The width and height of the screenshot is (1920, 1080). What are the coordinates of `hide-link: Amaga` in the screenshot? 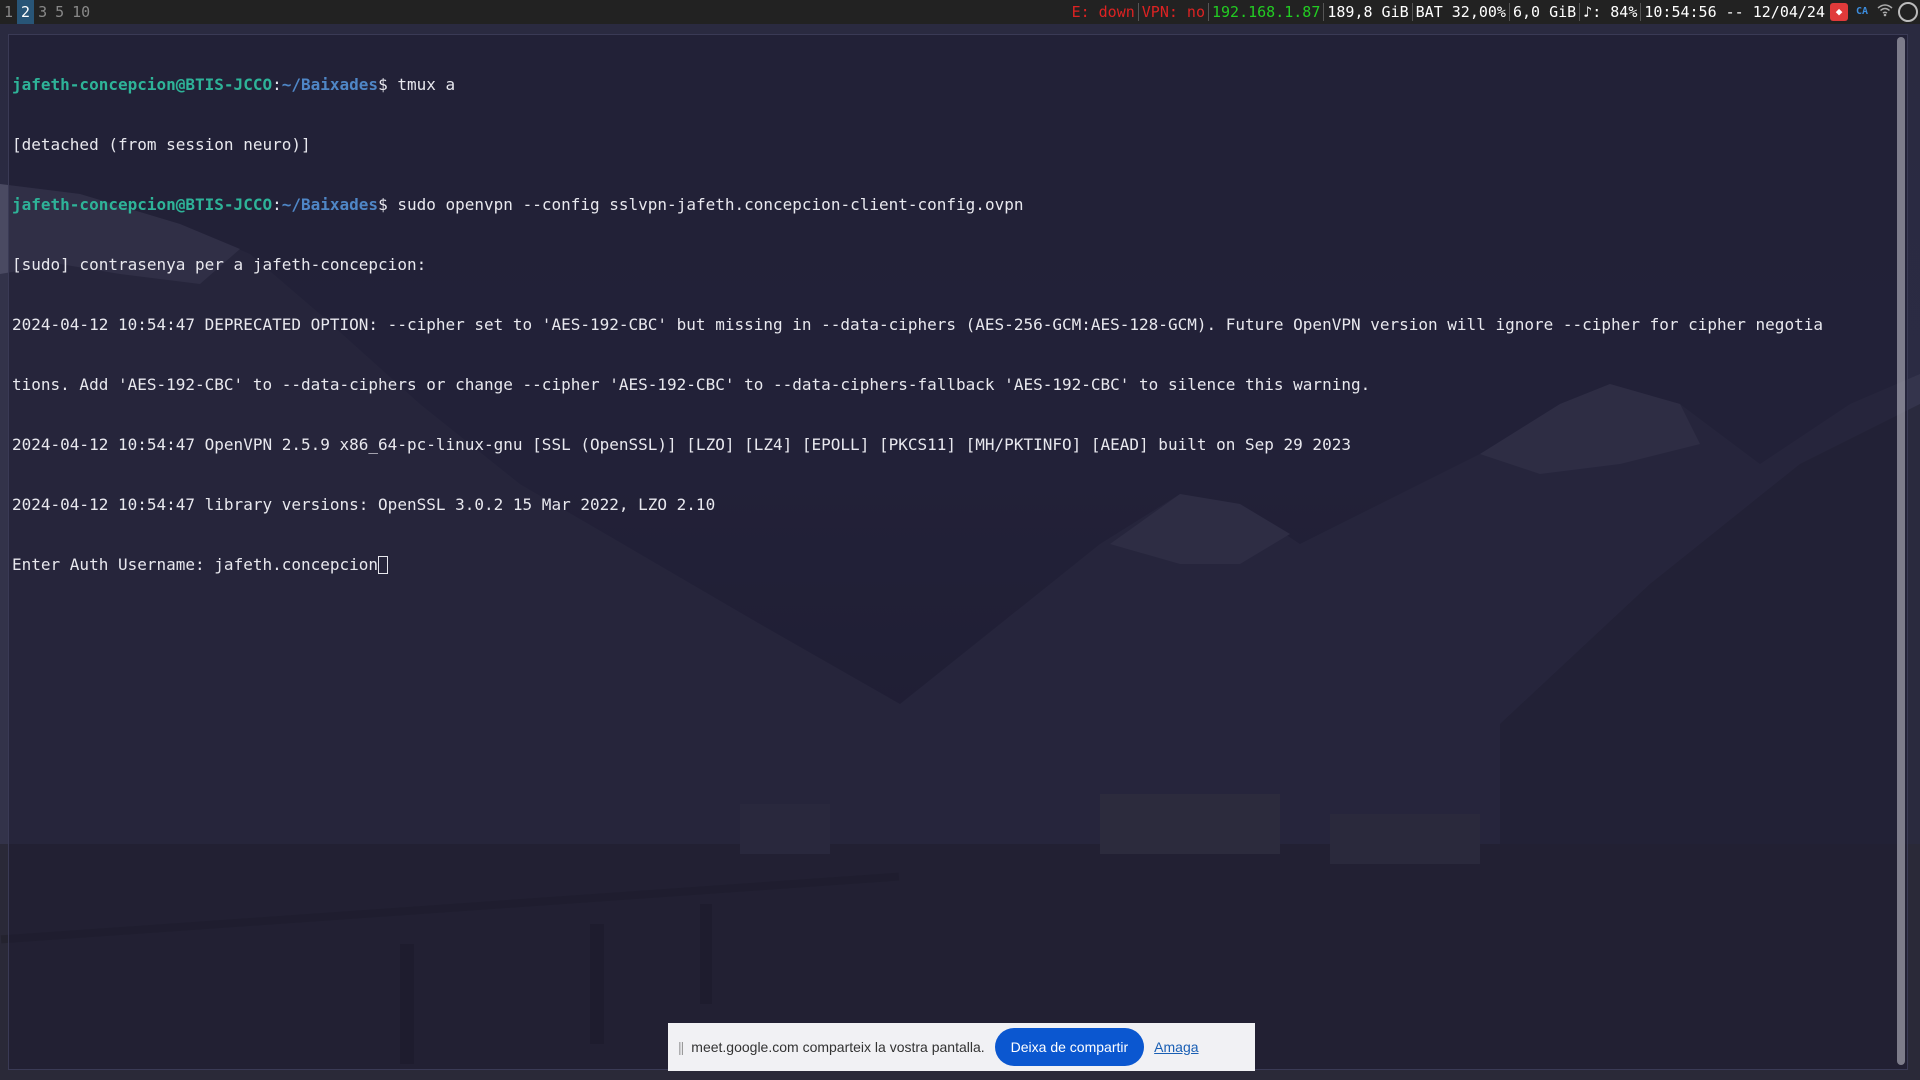 It's located at (1176, 1047).